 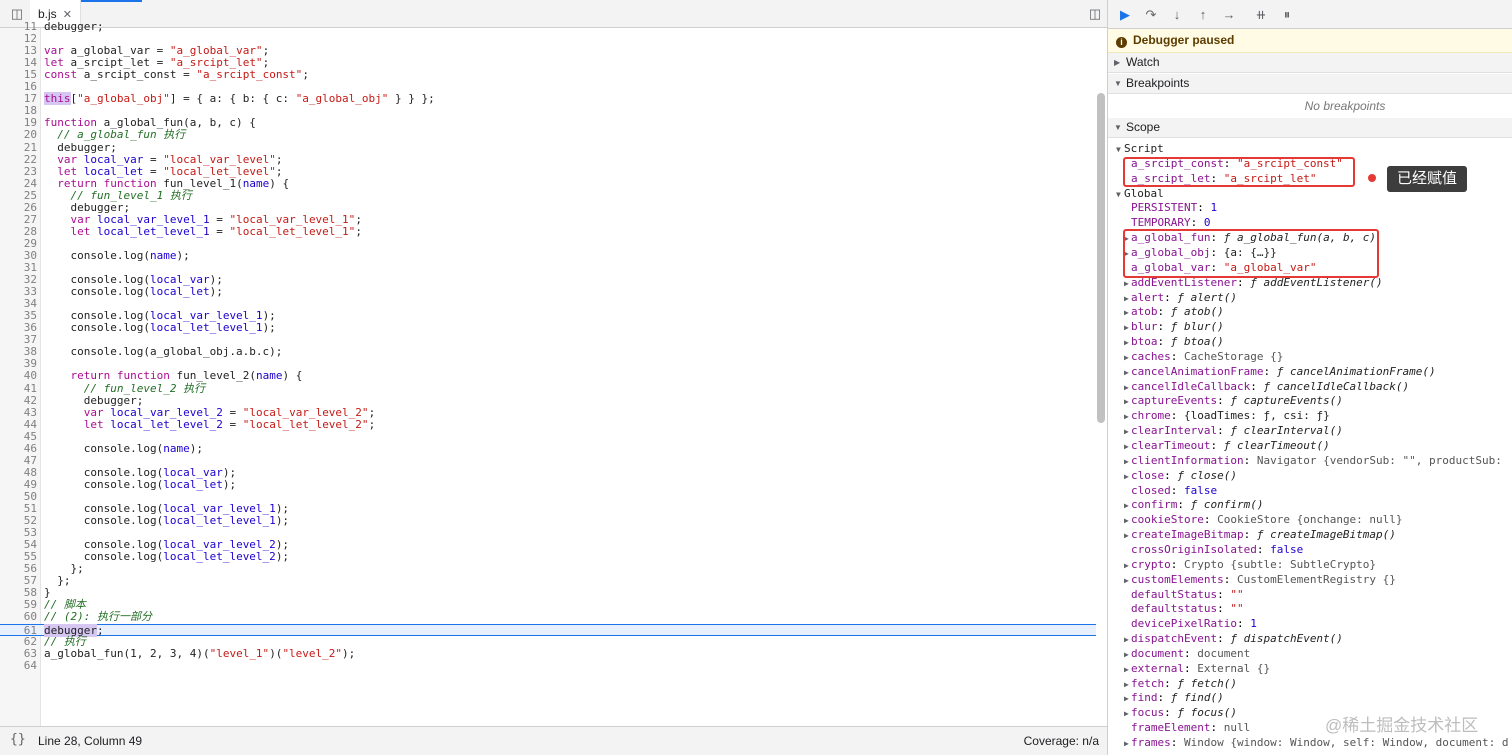 What do you see at coordinates (1125, 15) in the screenshot?
I see `resume-icon: ▶` at bounding box center [1125, 15].